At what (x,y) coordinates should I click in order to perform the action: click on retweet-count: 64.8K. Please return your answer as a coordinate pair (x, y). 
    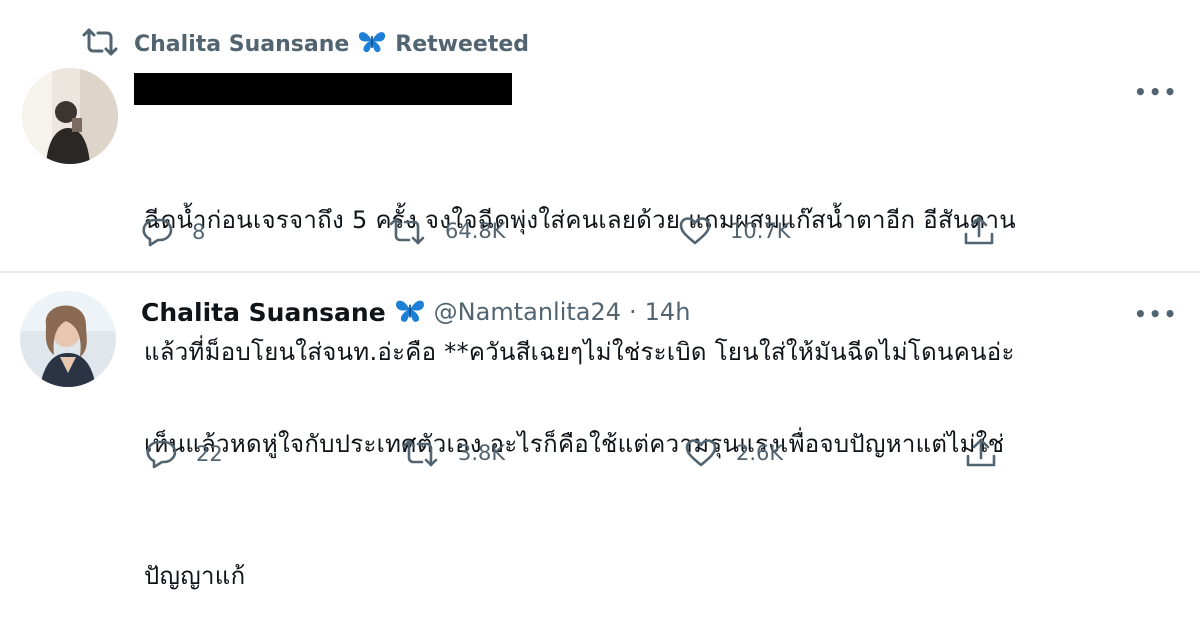
    Looking at the image, I should click on (475, 231).